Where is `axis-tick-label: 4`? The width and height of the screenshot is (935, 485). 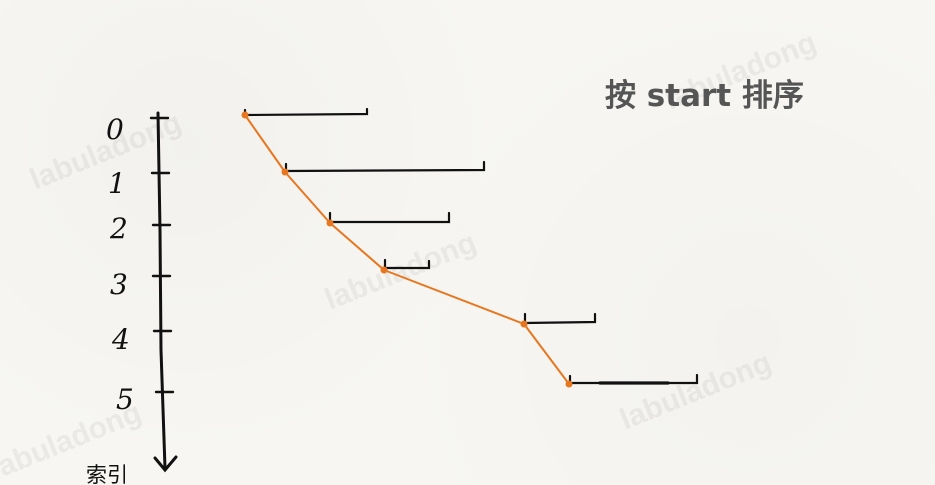 axis-tick-label: 4 is located at coordinates (120, 339).